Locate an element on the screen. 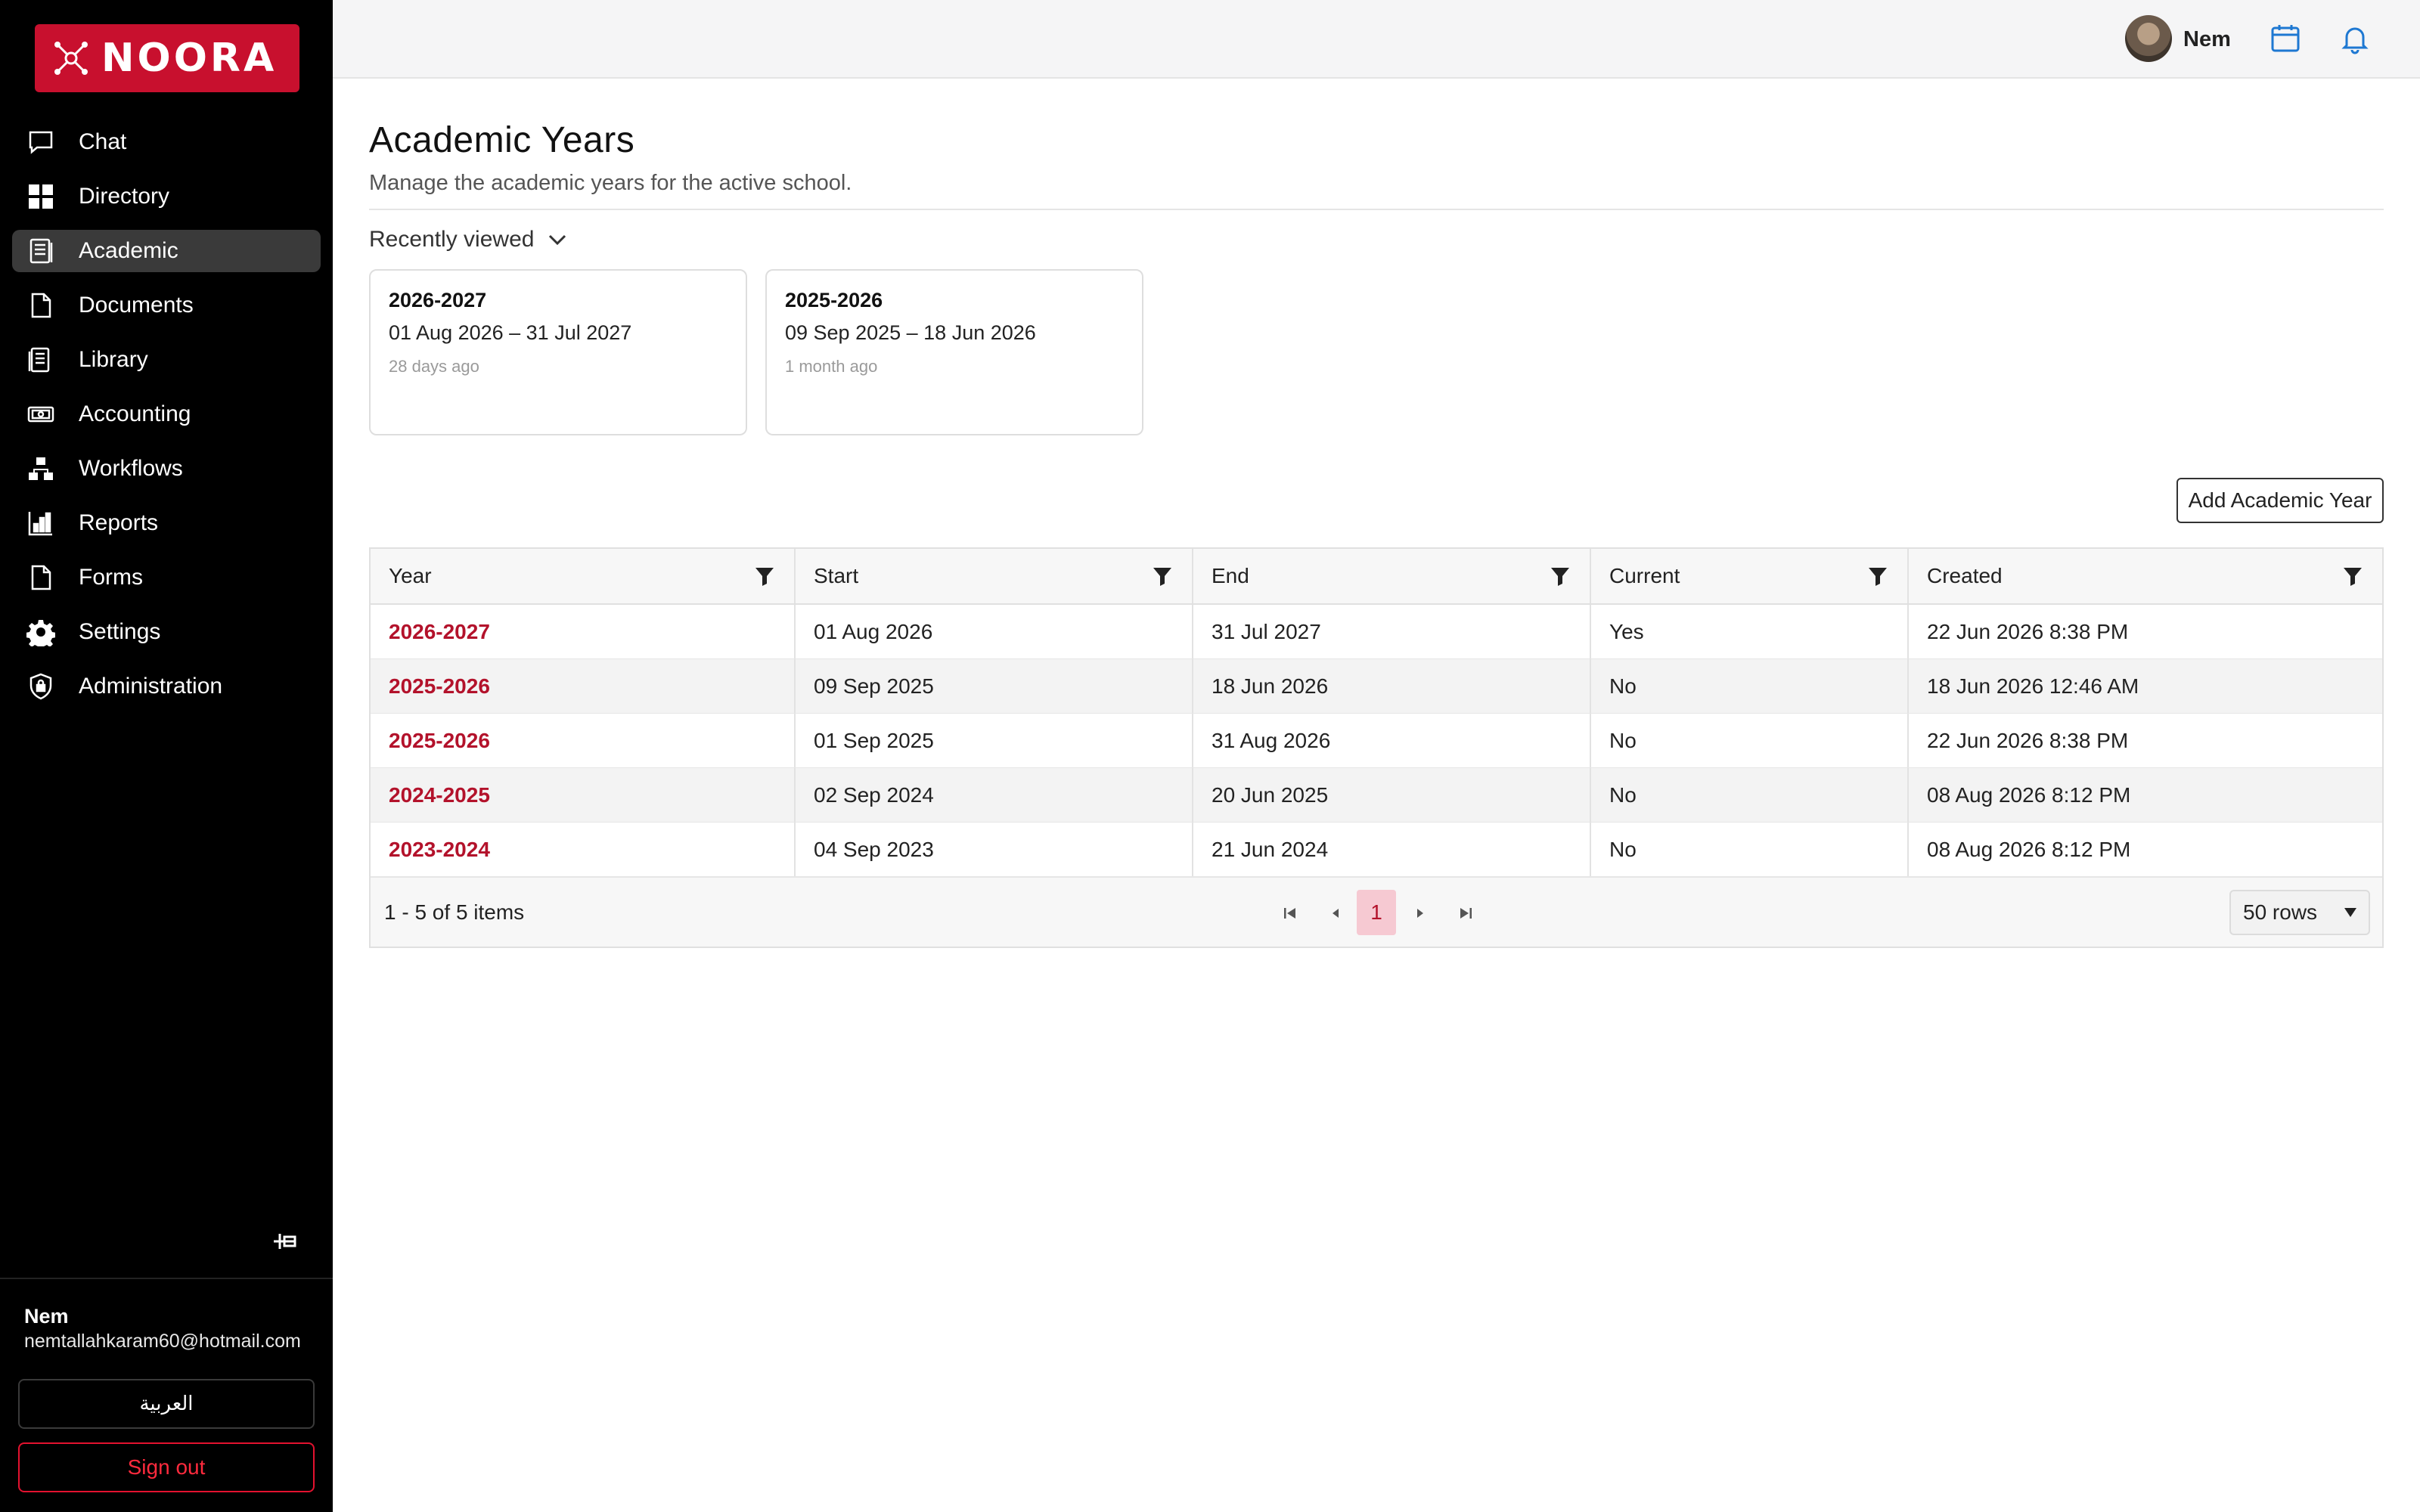  noora-logo-icon is located at coordinates (71, 58).